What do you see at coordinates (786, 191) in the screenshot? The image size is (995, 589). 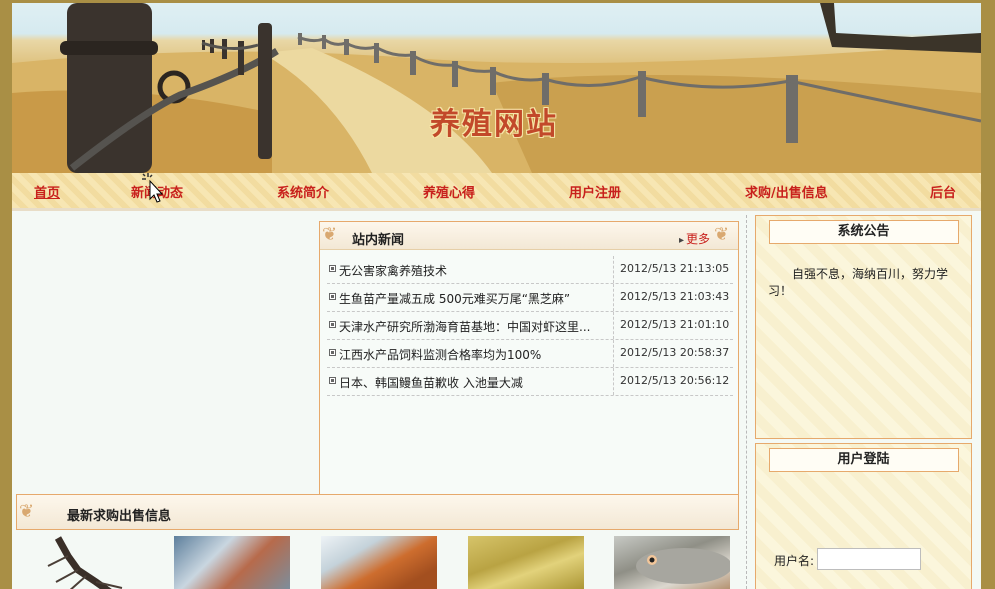 I see `nav-item-trade: 求购/出售信息` at bounding box center [786, 191].